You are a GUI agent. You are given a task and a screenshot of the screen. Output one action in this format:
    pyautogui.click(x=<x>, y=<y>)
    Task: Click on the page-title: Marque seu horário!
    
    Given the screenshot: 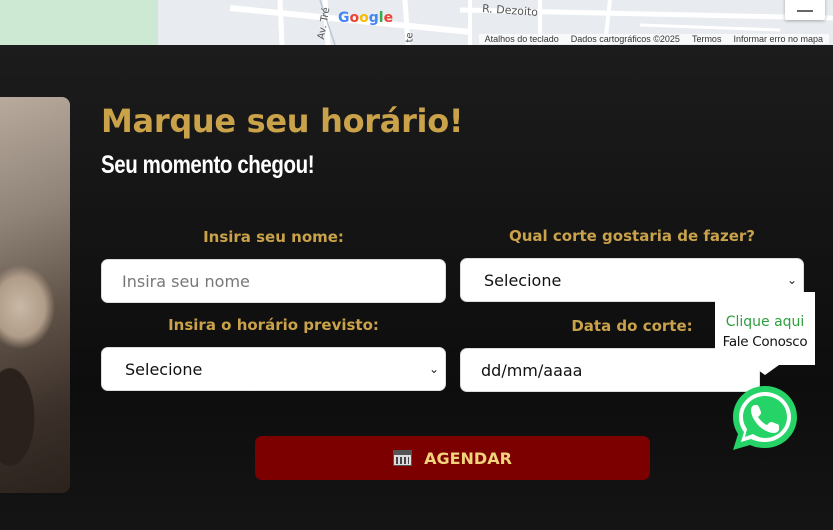 What is the action you would take?
    pyautogui.click(x=282, y=121)
    